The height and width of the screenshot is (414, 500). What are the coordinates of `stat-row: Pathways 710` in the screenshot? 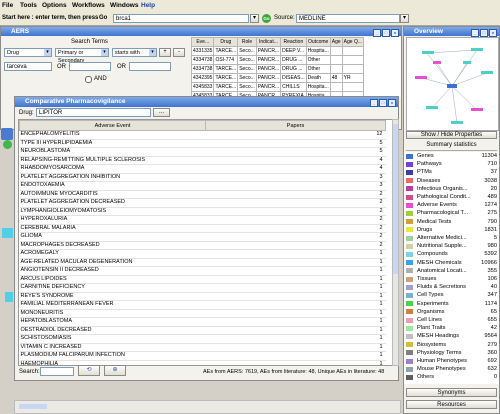 It's located at (451, 164).